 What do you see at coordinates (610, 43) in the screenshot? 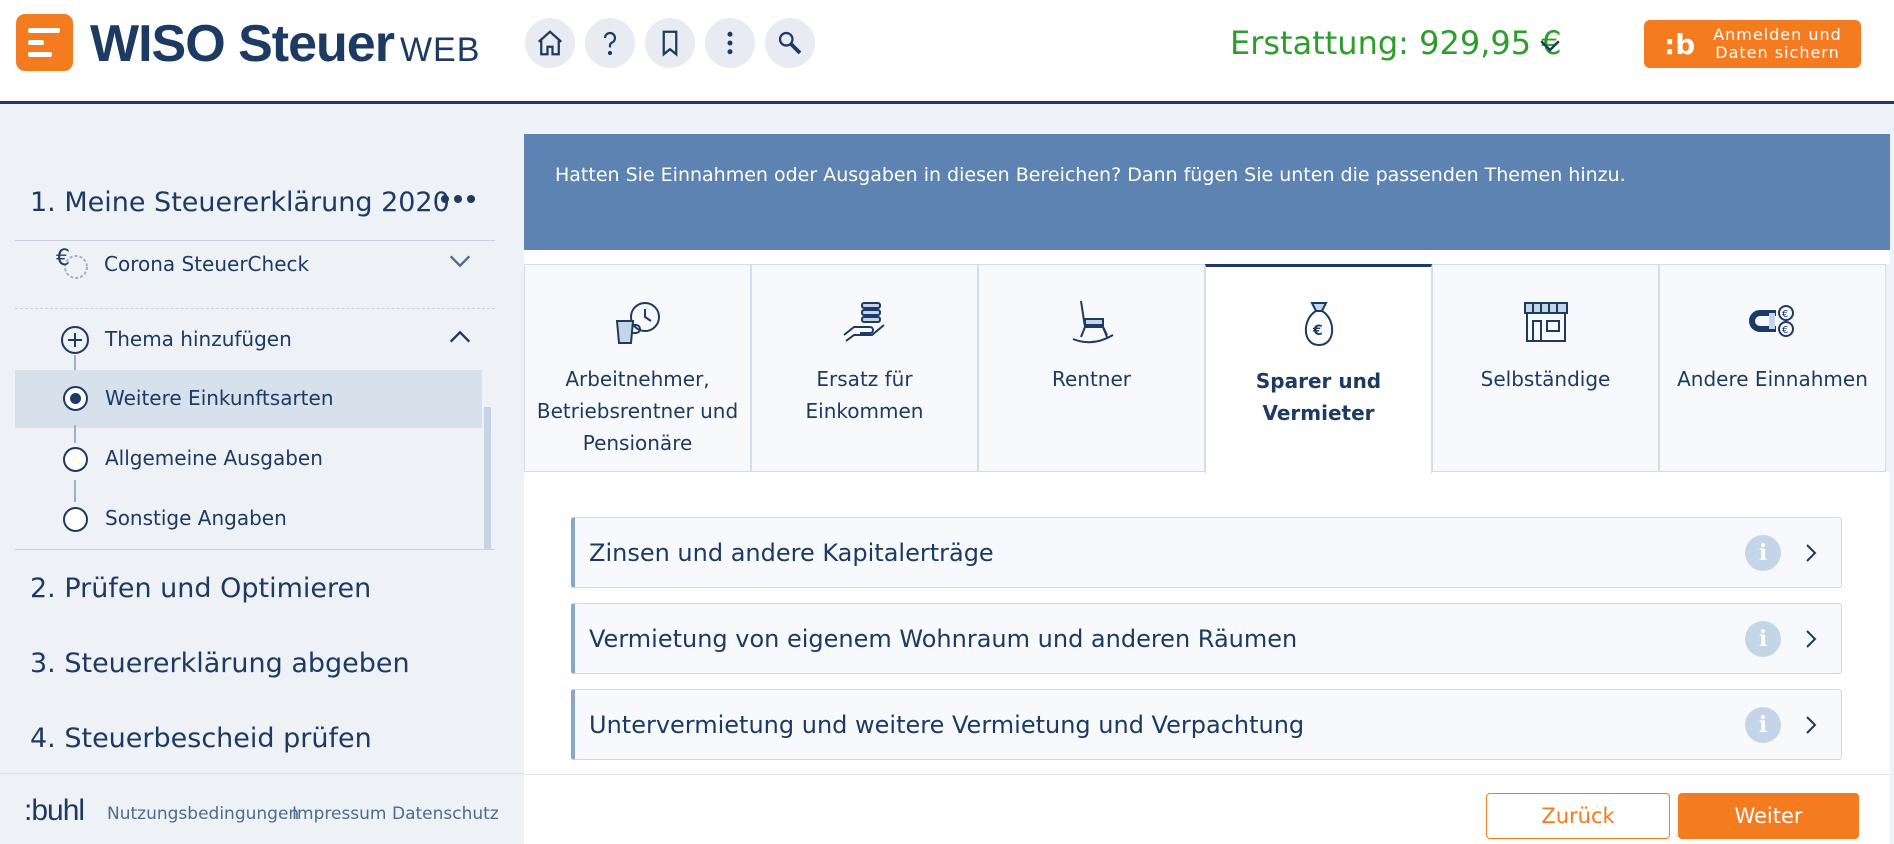
I see `help-icon` at bounding box center [610, 43].